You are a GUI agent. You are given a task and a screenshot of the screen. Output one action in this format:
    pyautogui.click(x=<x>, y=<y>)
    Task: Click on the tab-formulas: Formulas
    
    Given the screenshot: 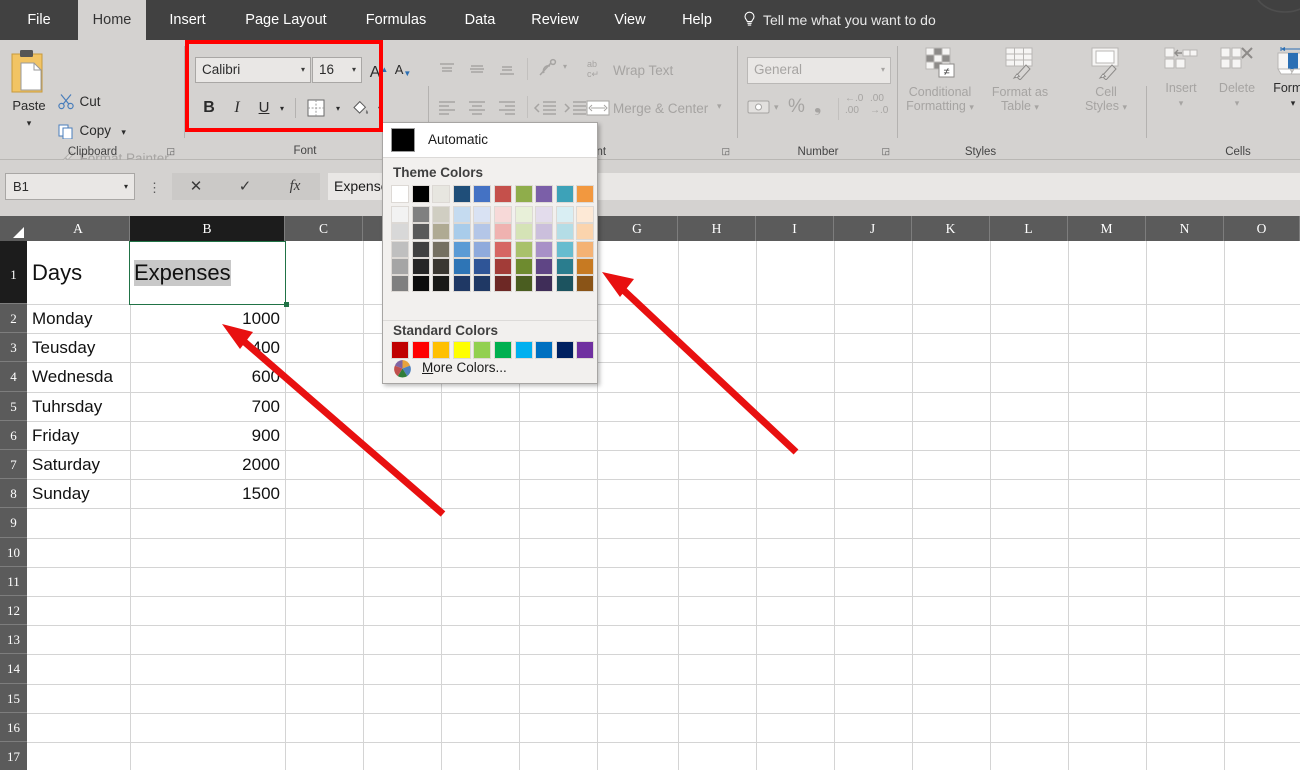 What is the action you would take?
    pyautogui.click(x=396, y=20)
    